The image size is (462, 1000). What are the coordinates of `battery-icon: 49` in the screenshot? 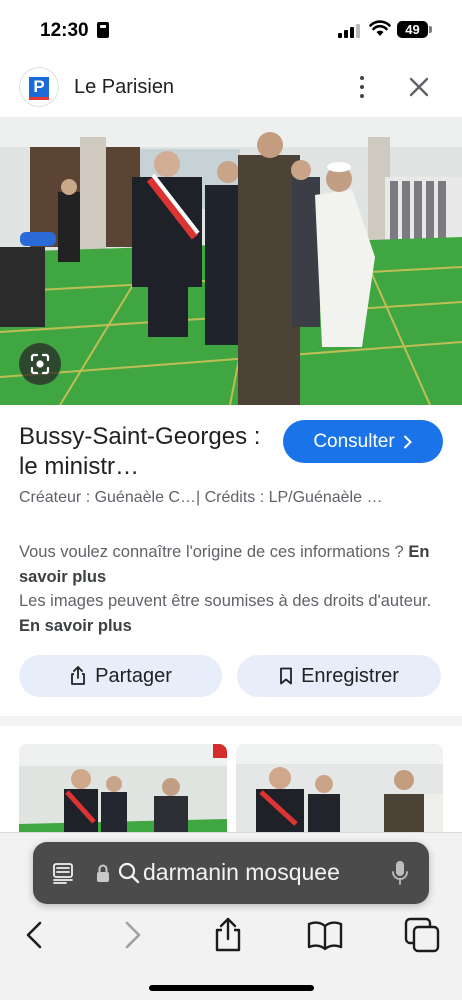 It's located at (412, 29).